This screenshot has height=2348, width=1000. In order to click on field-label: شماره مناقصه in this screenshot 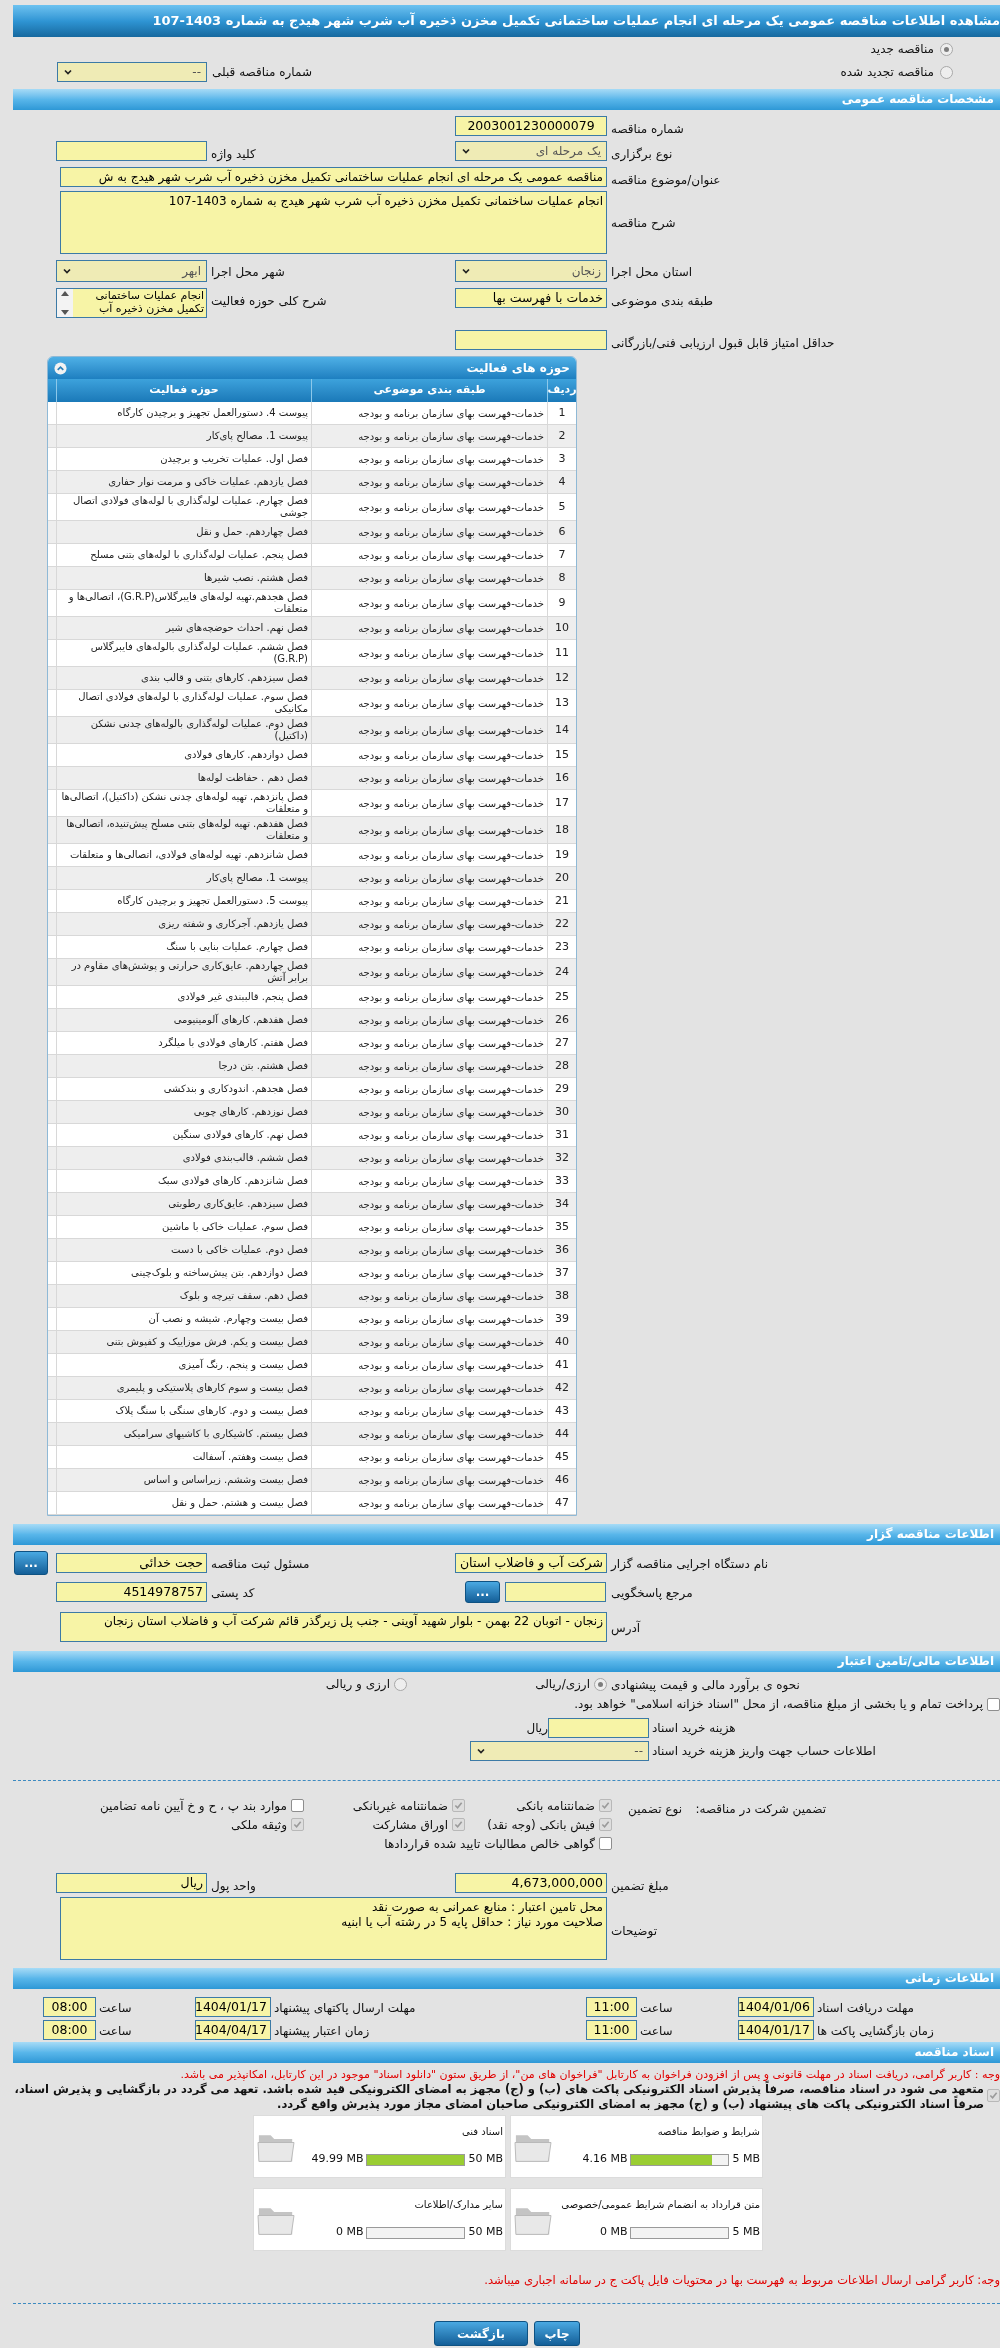, I will do `click(647, 130)`.